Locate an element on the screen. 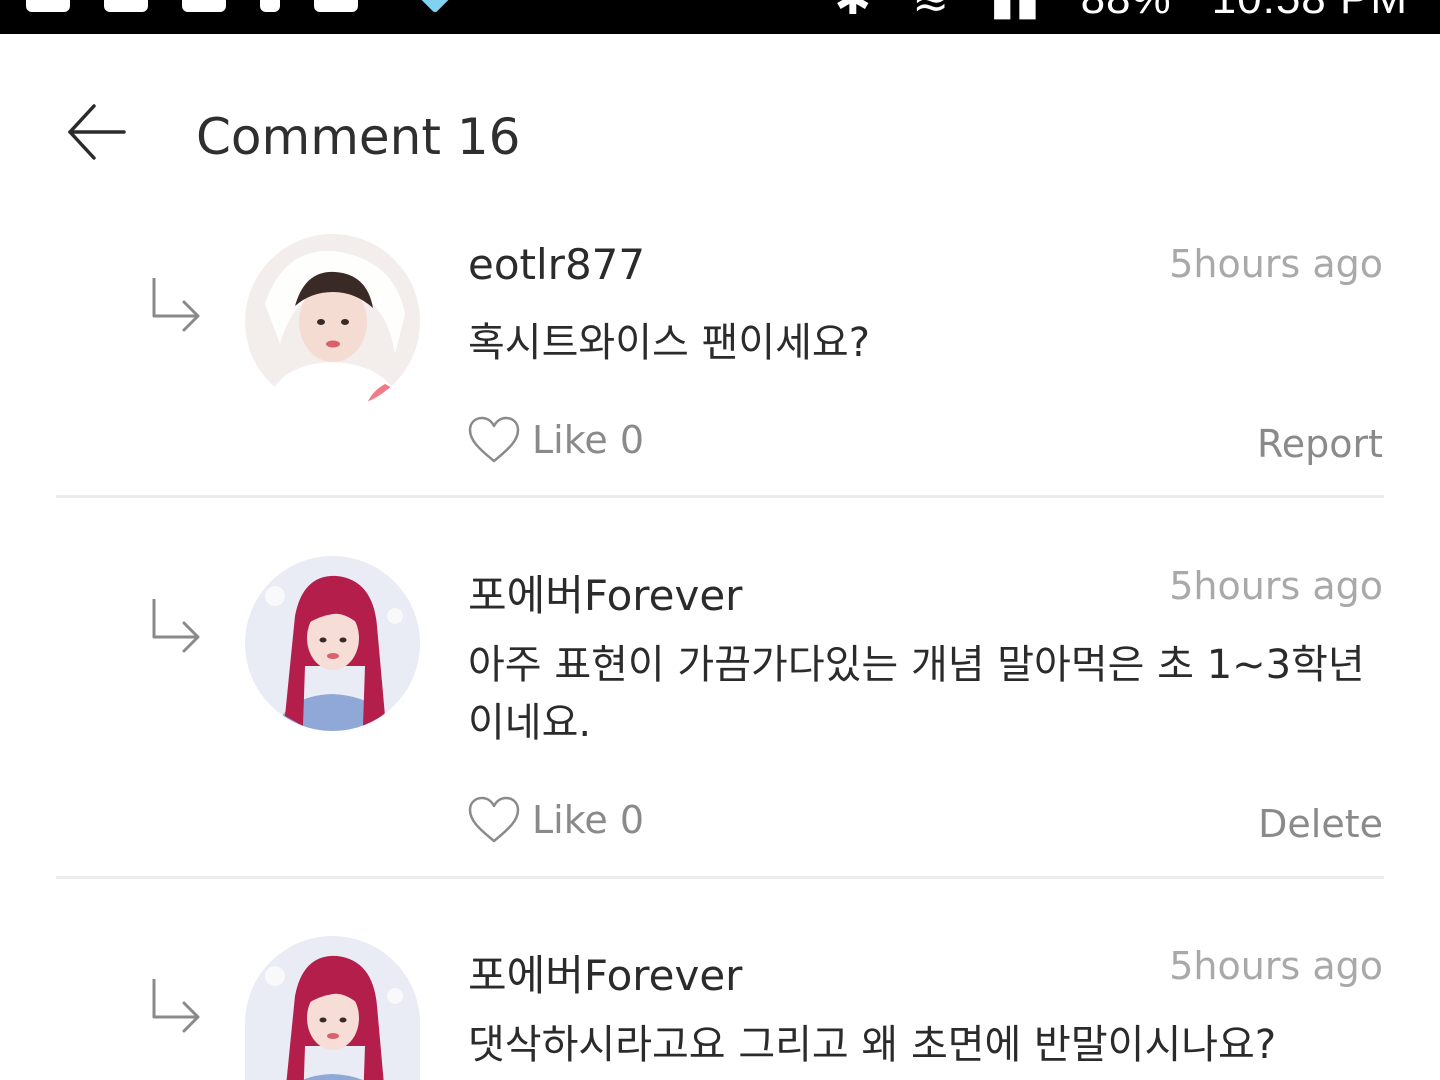 This screenshot has width=1440, height=1080. wifi-icon: ≋ is located at coordinates (931, 12).